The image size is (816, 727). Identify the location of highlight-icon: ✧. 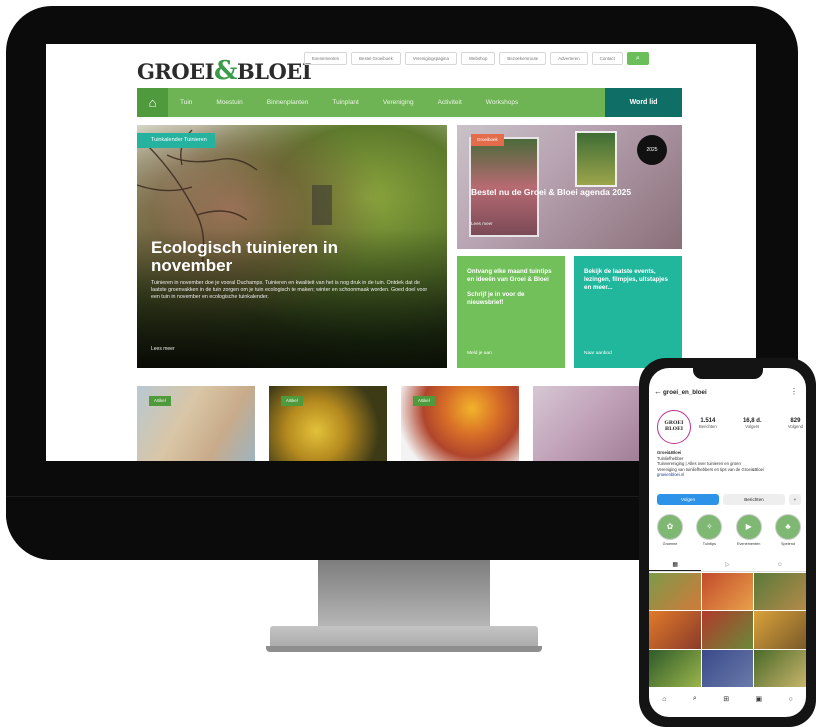
(709, 527).